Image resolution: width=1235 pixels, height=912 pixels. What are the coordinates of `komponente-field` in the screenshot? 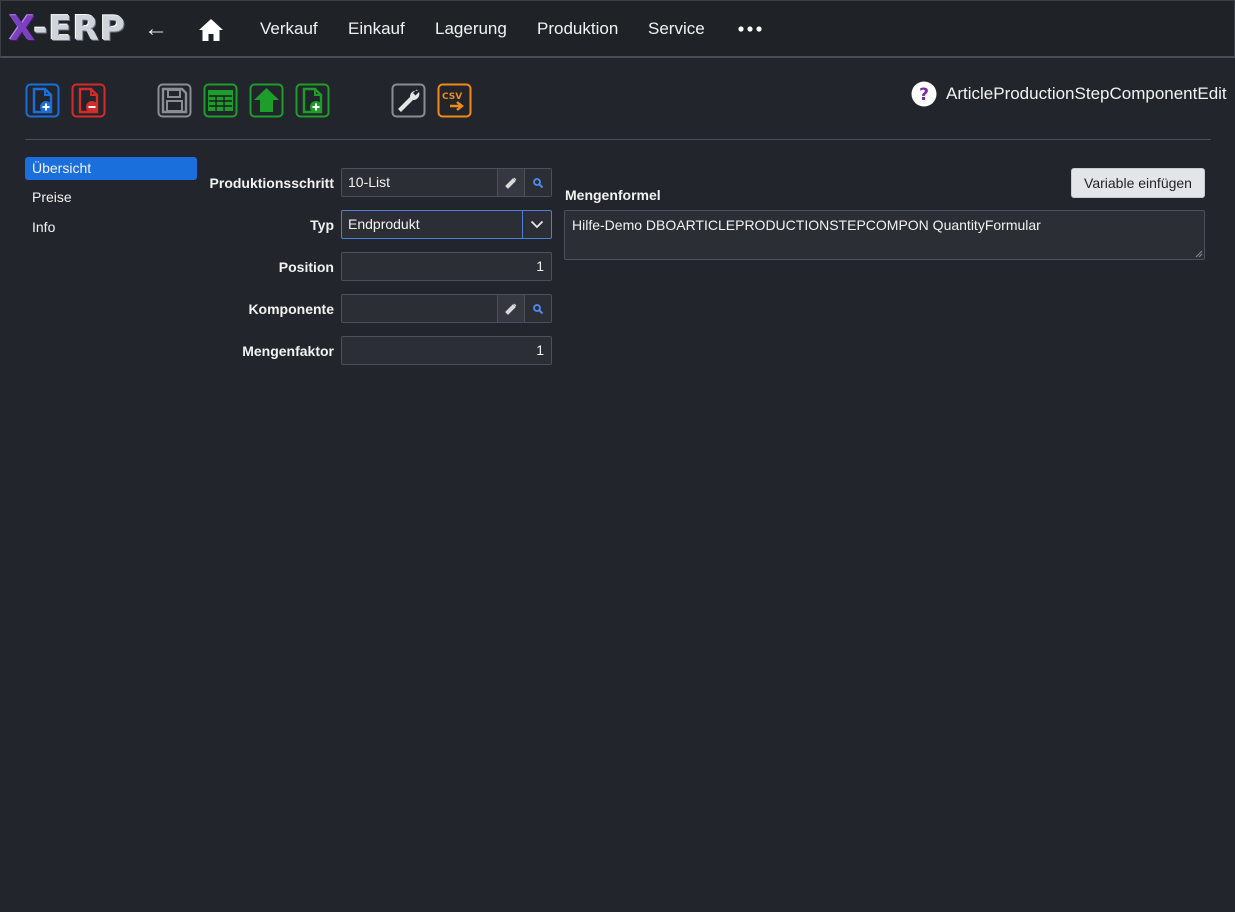 It's located at (446, 308).